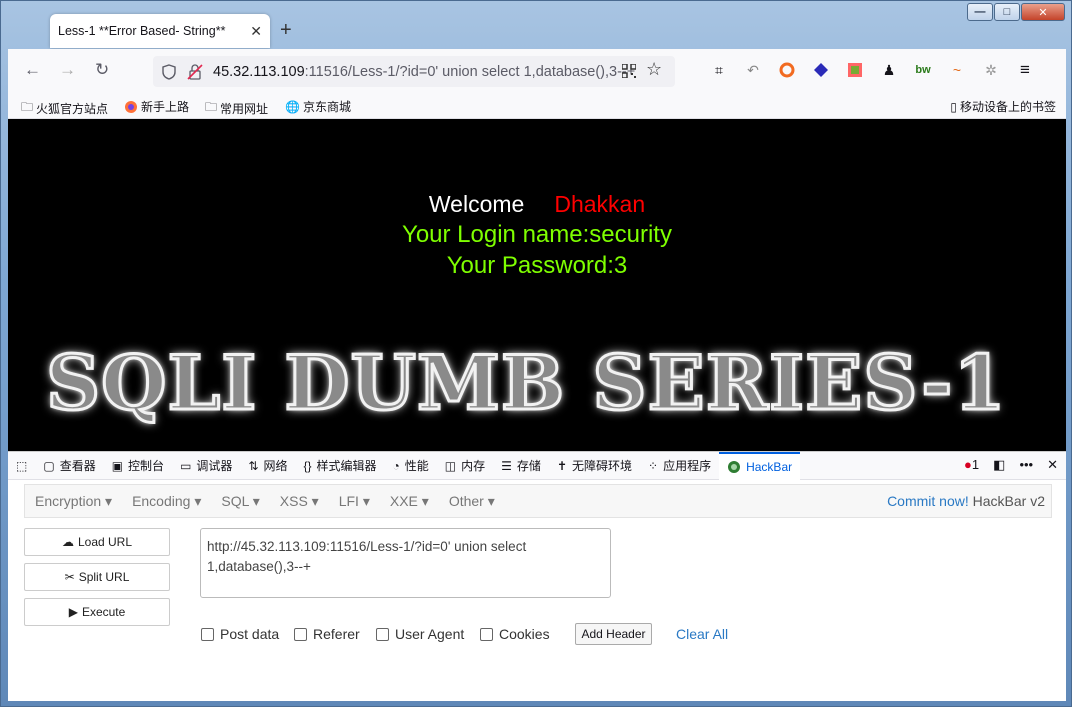 The width and height of the screenshot is (1072, 707). What do you see at coordinates (506, 465) in the screenshot?
I see `storage-icon: ☰` at bounding box center [506, 465].